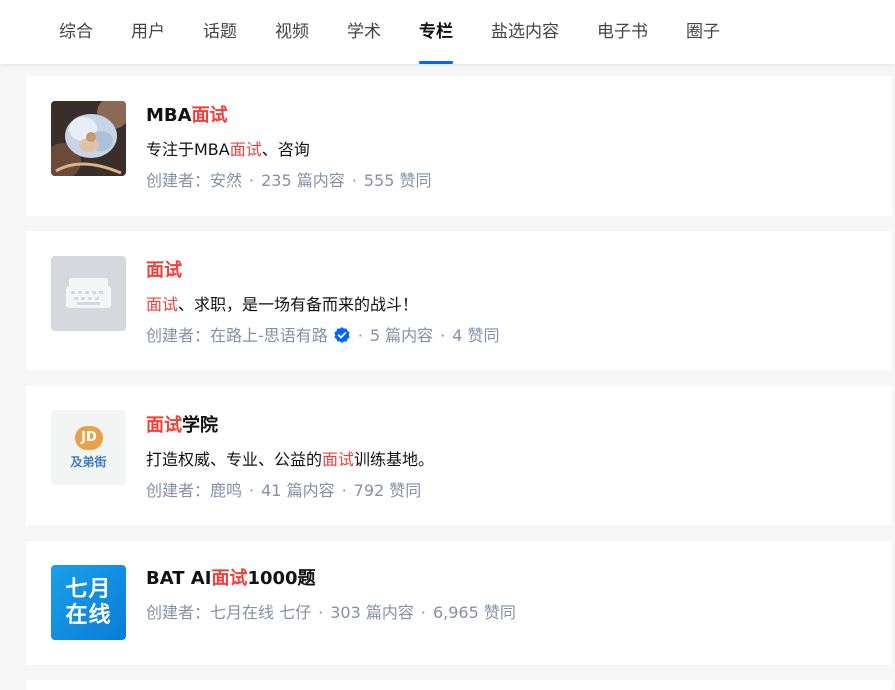 The width and height of the screenshot is (895, 690). What do you see at coordinates (260, 612) in the screenshot?
I see `creator-name: 七月在线 七仔` at bounding box center [260, 612].